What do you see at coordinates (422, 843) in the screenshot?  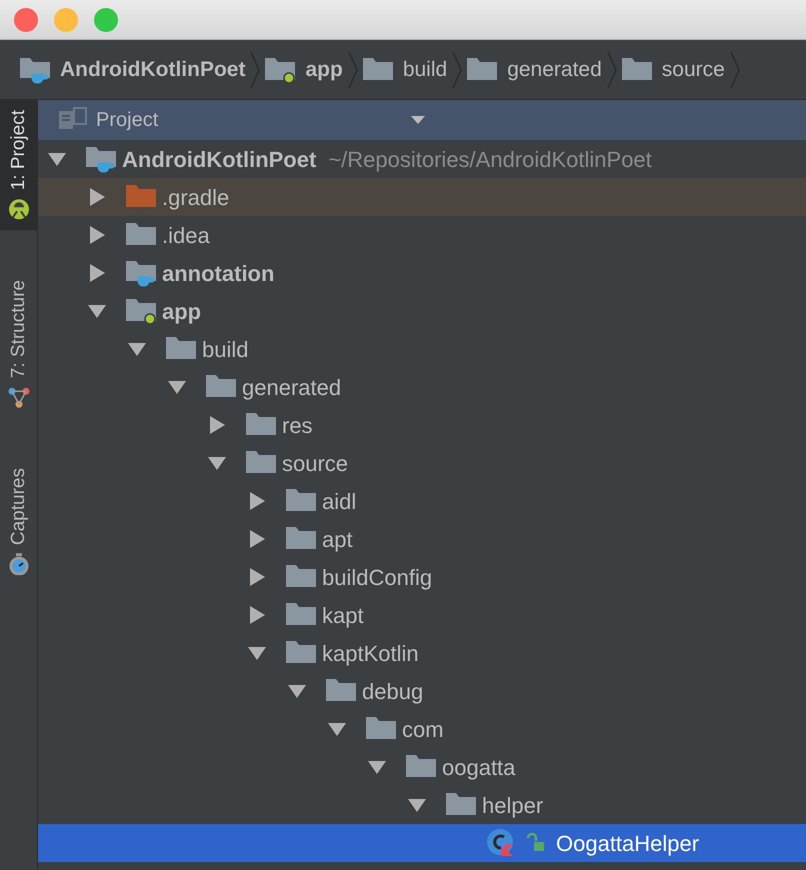 I see `tree-item: OogattaHelper` at bounding box center [422, 843].